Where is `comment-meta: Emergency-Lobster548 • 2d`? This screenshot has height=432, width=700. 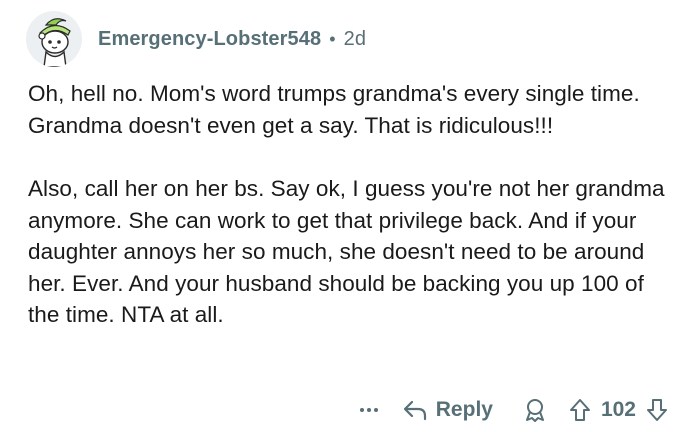 comment-meta: Emergency-Lobster548 • 2d is located at coordinates (232, 39).